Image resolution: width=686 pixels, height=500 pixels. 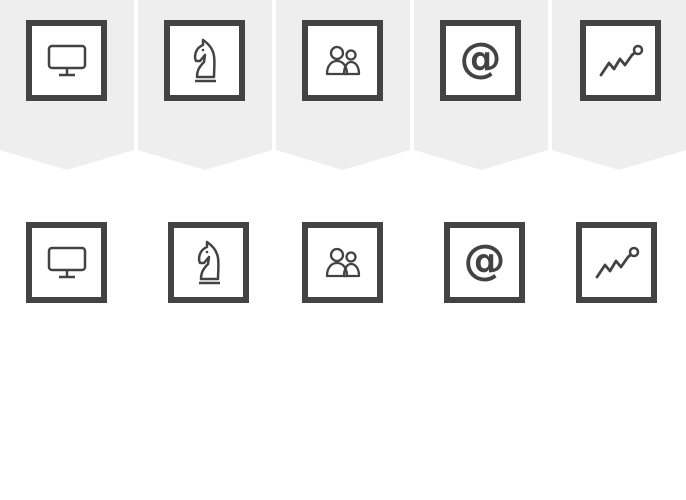 I want to click on top-monitor-tile, so click(x=66, y=60).